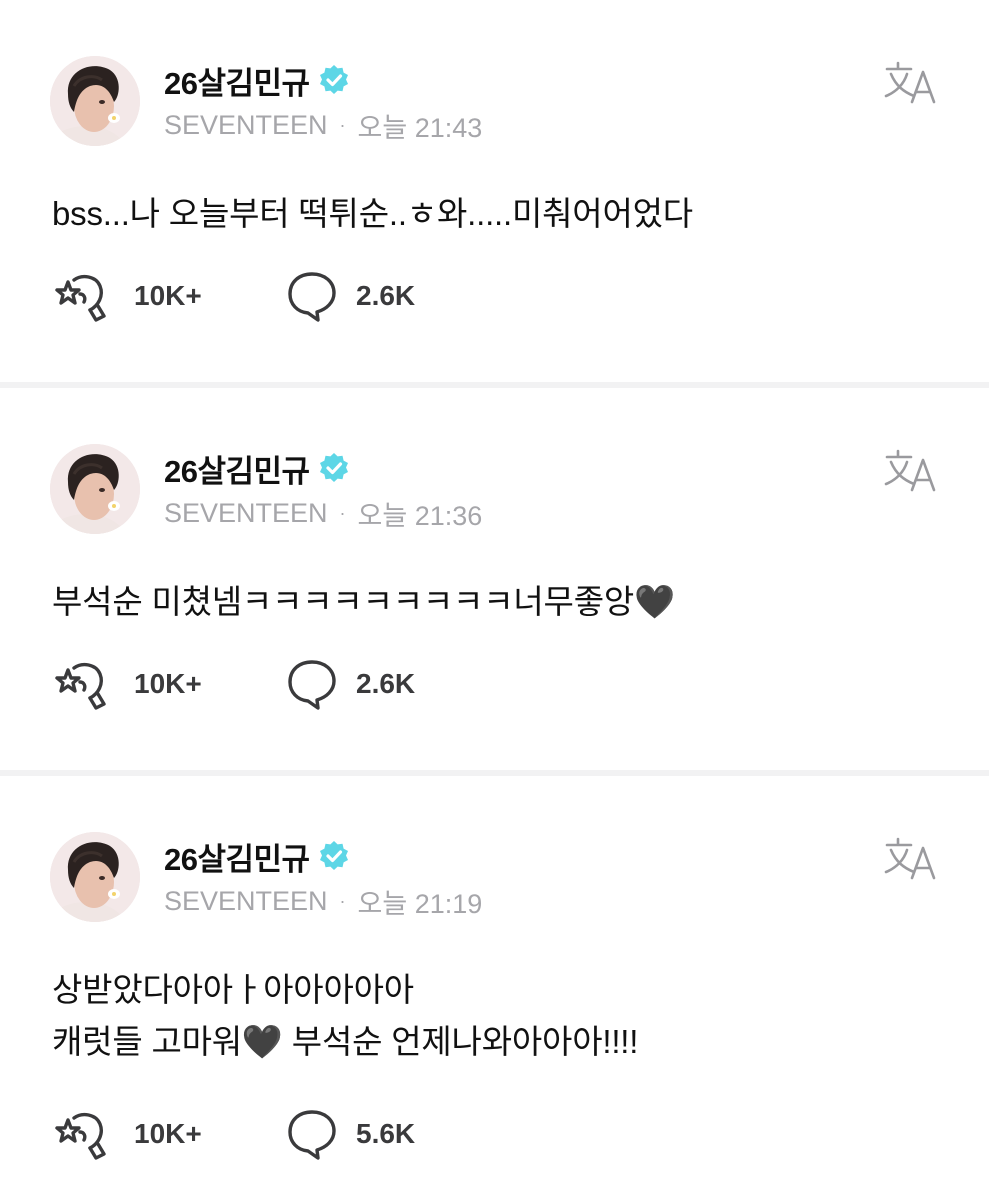 This screenshot has width=989, height=1200. I want to click on post-actions: 10K+ 5.6K, so click(233, 1134).